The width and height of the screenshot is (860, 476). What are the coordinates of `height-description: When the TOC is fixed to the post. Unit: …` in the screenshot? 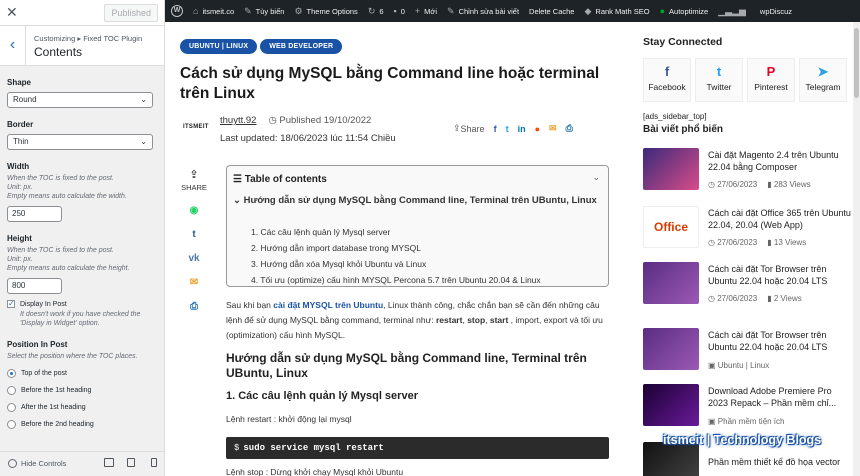 It's located at (68, 259).